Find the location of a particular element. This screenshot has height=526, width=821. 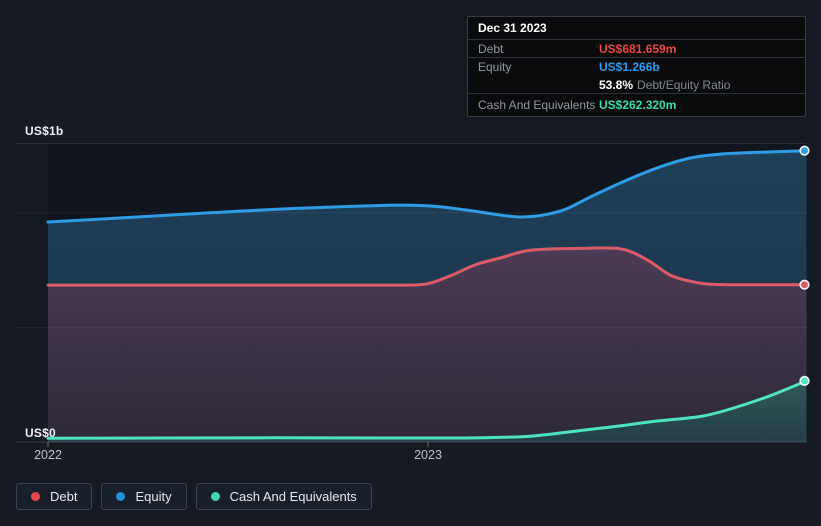

legend-item-equity: Equity is located at coordinates (144, 496).